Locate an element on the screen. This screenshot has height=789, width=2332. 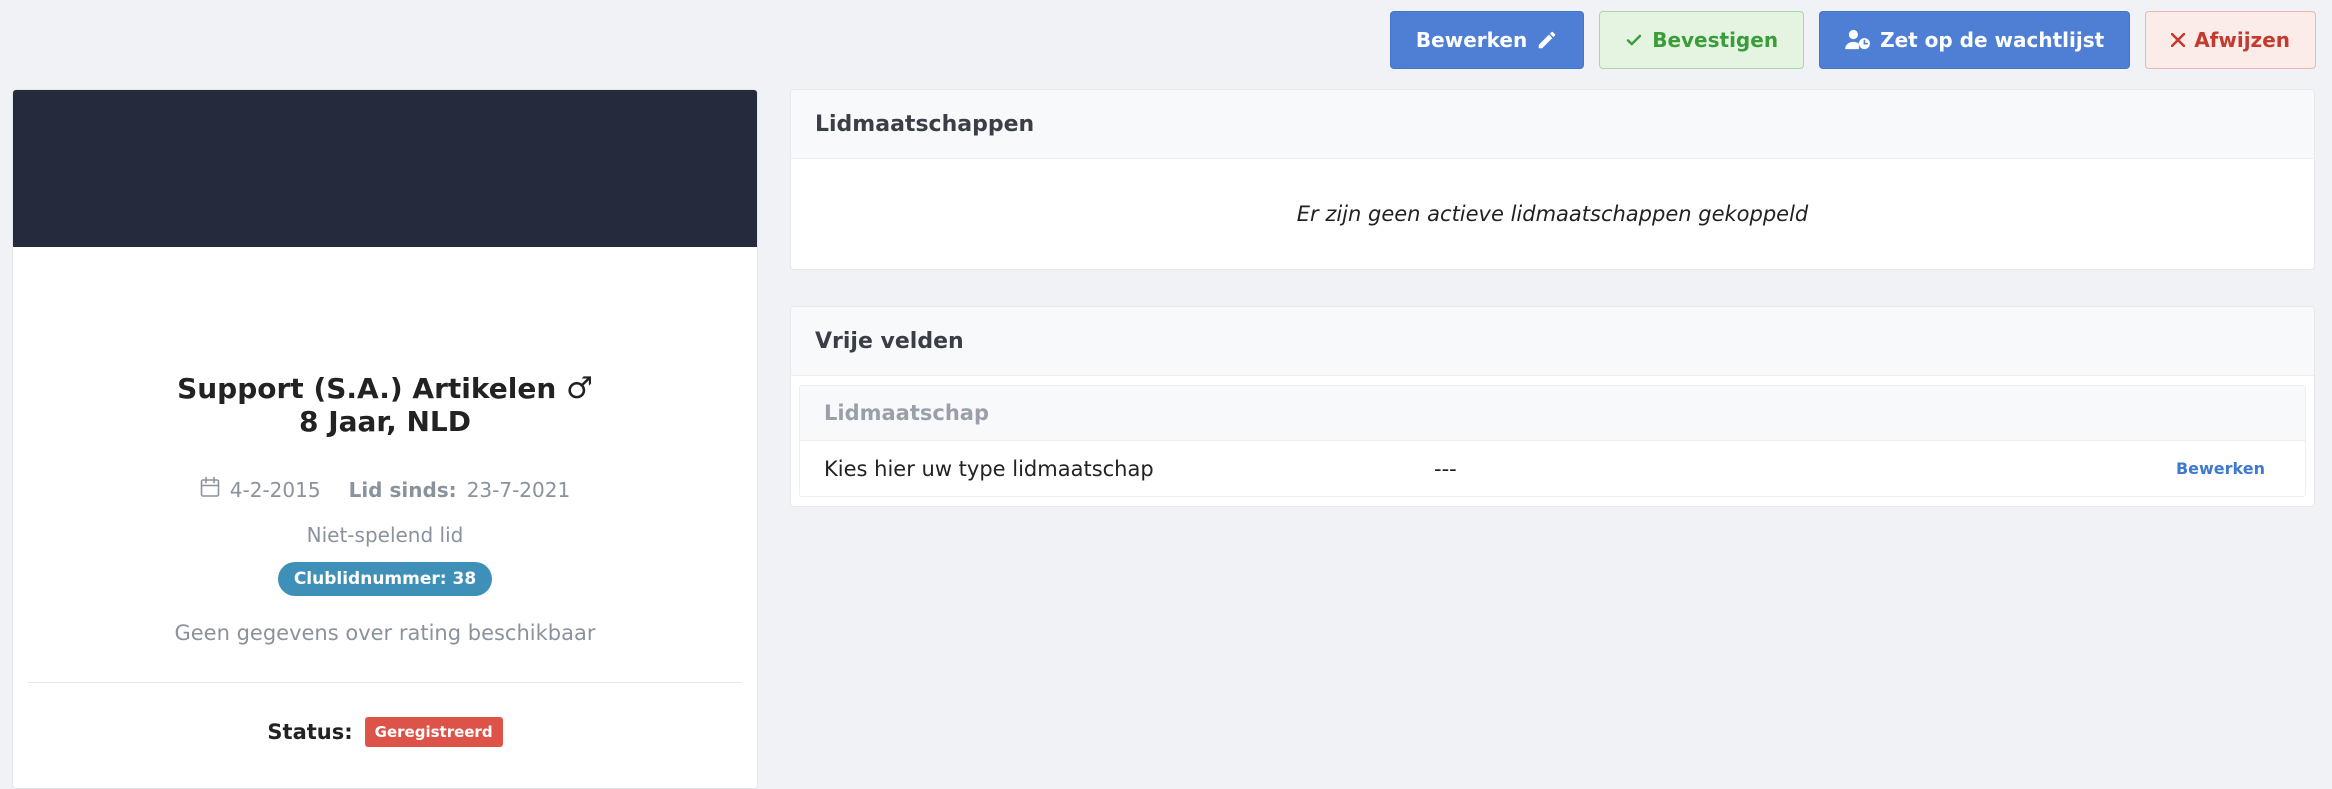
status-row: Status: Geregistreerd is located at coordinates (385, 732).